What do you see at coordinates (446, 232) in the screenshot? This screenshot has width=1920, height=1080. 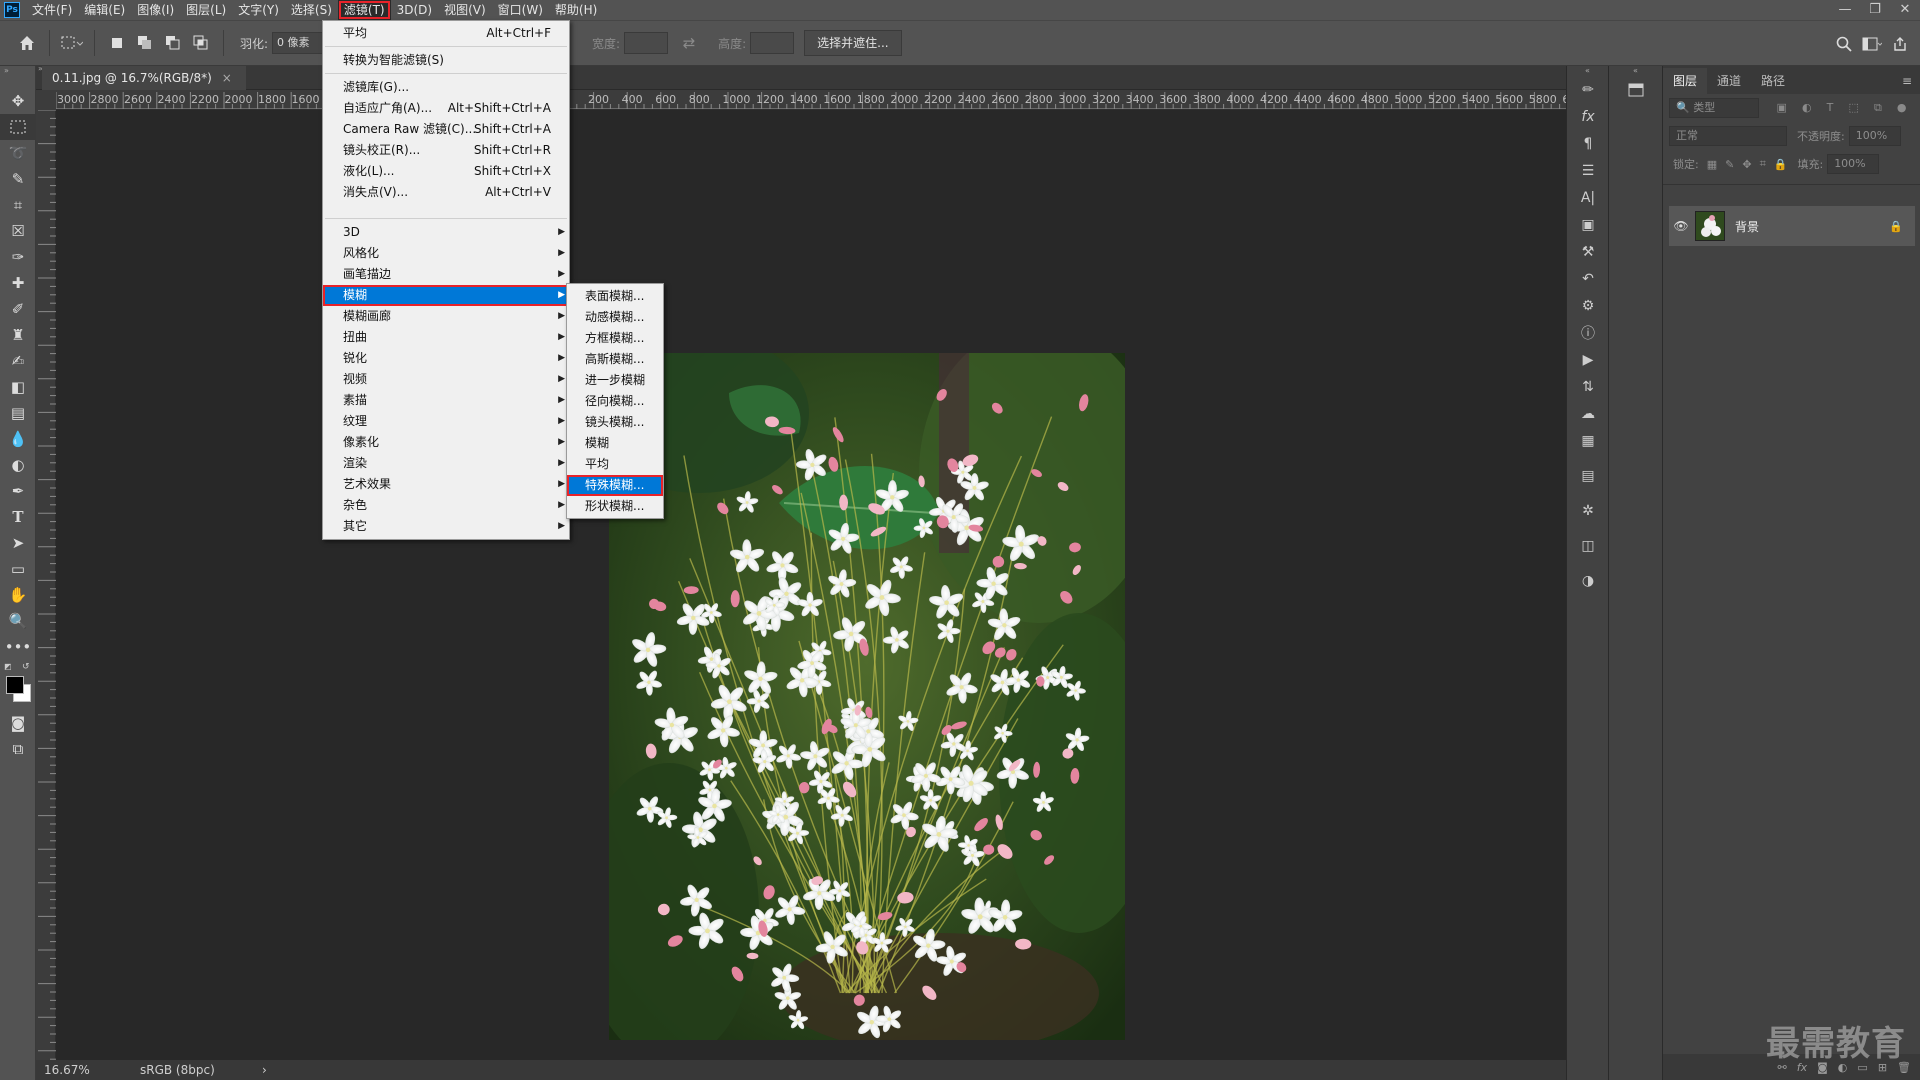 I see `filter-submenu-item: 3D ▶` at bounding box center [446, 232].